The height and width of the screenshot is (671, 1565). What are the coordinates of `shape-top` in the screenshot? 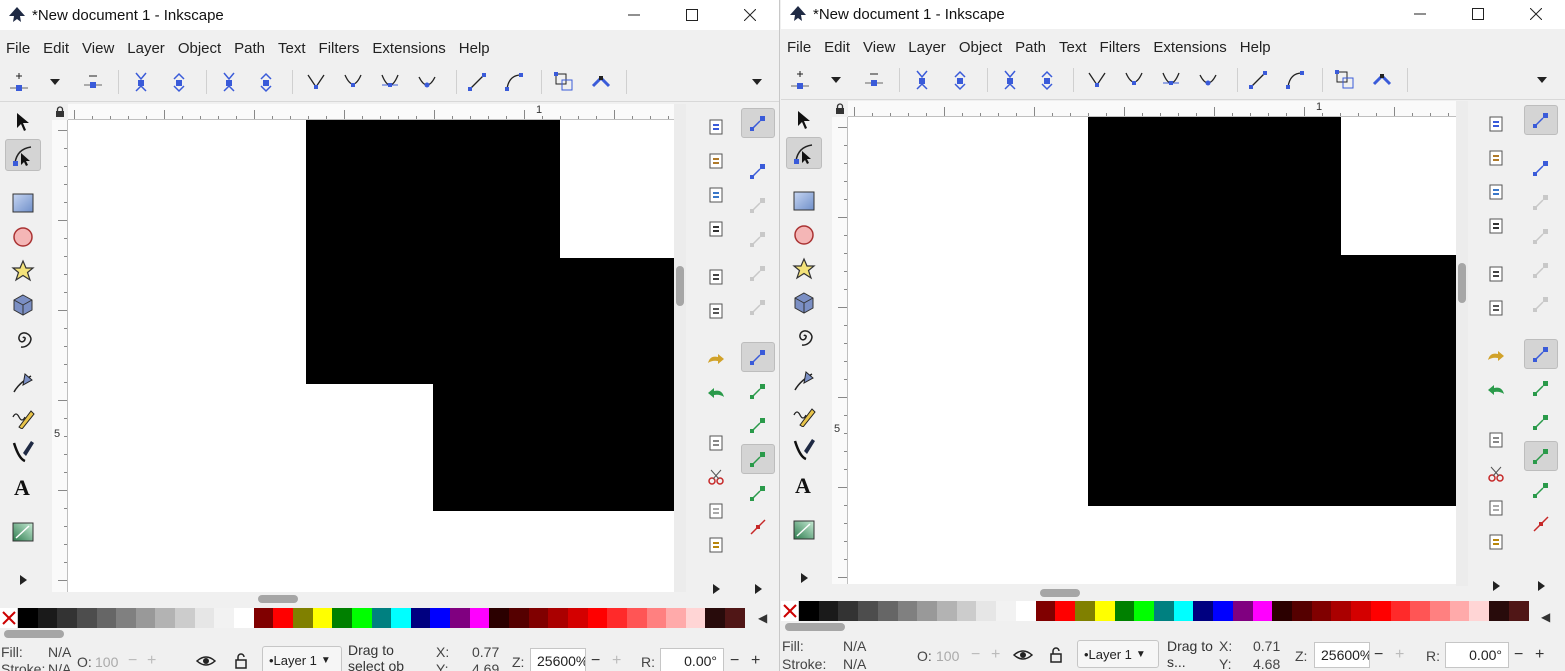 It's located at (1214, 311).